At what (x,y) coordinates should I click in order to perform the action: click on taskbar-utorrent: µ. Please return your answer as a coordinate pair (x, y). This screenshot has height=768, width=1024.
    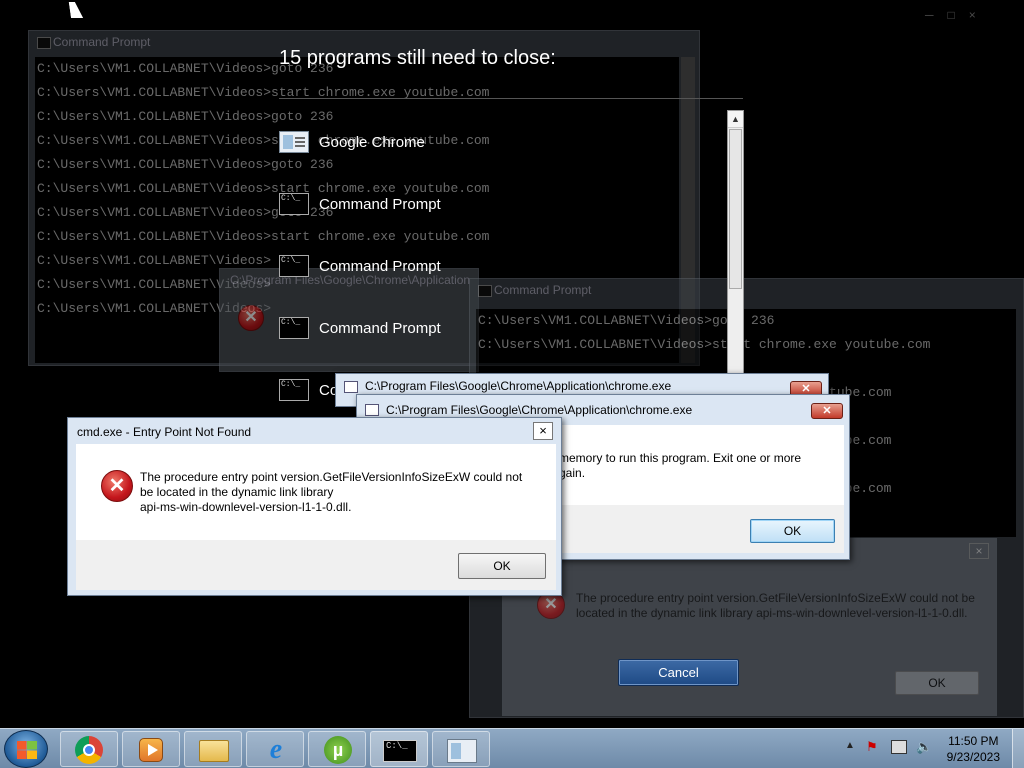
    Looking at the image, I should click on (337, 749).